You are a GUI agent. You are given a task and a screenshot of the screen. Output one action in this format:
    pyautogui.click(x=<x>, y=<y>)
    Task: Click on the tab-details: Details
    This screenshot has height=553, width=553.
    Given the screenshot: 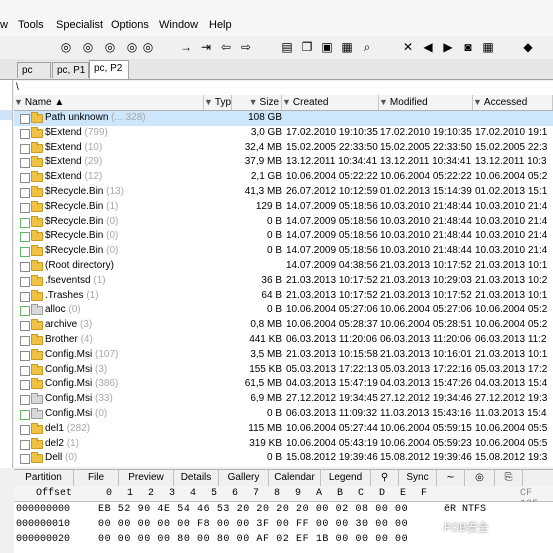 What is the action you would take?
    pyautogui.click(x=196, y=478)
    